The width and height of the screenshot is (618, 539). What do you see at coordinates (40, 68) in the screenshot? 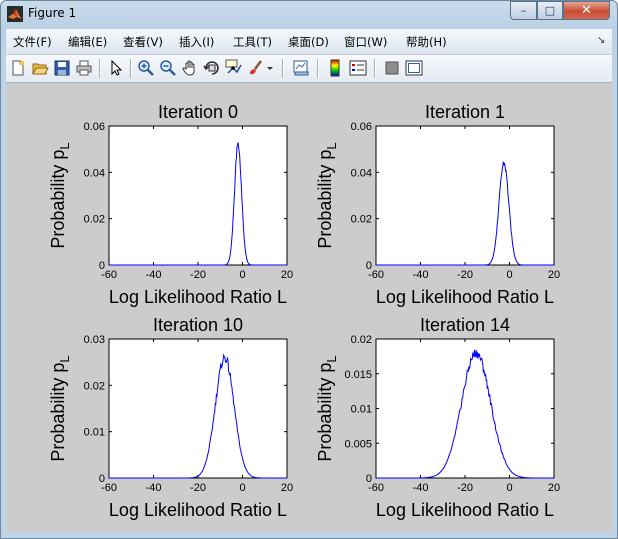
I see `open-file-icon` at bounding box center [40, 68].